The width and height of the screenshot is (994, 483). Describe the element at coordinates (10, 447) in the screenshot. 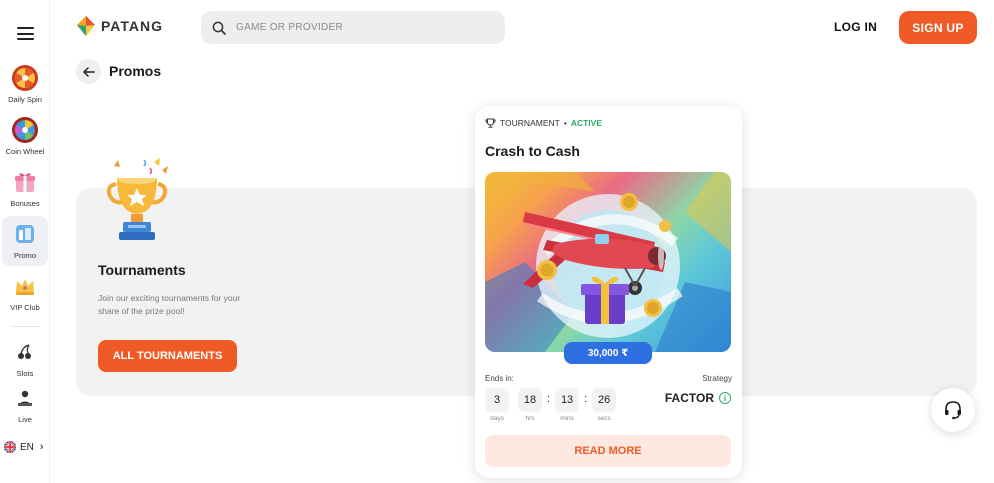

I see `uk-flag-icon` at that location.